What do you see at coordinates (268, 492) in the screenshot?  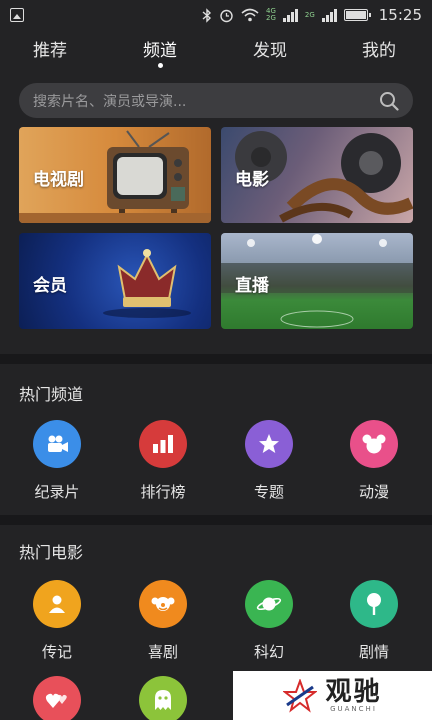 I see `channel-label: 专题` at bounding box center [268, 492].